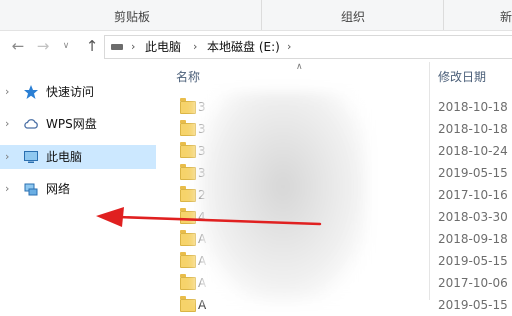  Describe the element at coordinates (219, 220) in the screenshot. I see `annotation-arrow-shaft` at that location.